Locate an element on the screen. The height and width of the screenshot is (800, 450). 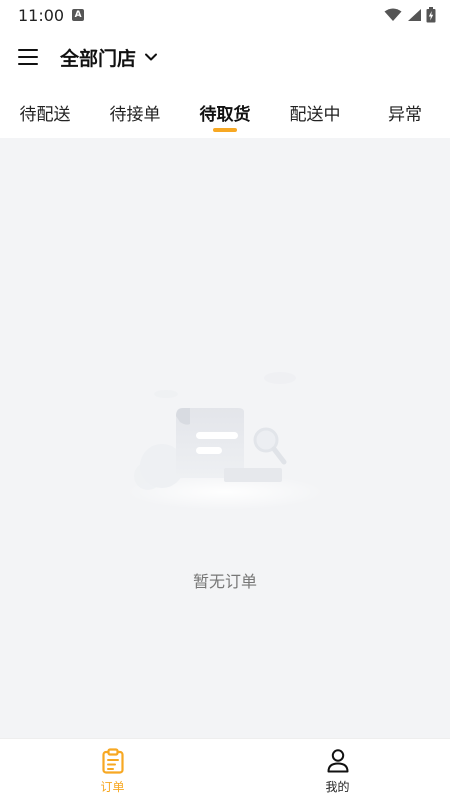
signal-icon is located at coordinates (414, 15).